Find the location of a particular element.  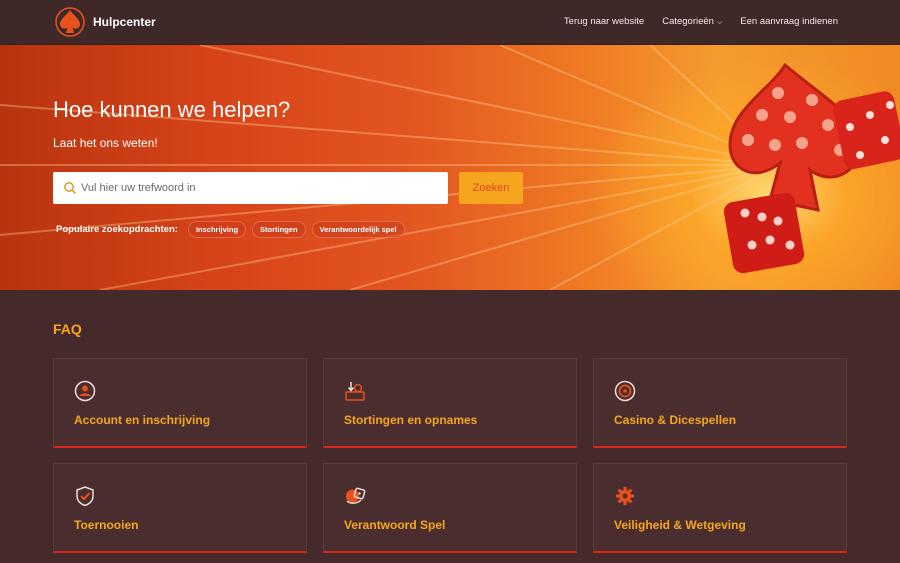

chevron-down-icon: ⌵ is located at coordinates (719, 22).